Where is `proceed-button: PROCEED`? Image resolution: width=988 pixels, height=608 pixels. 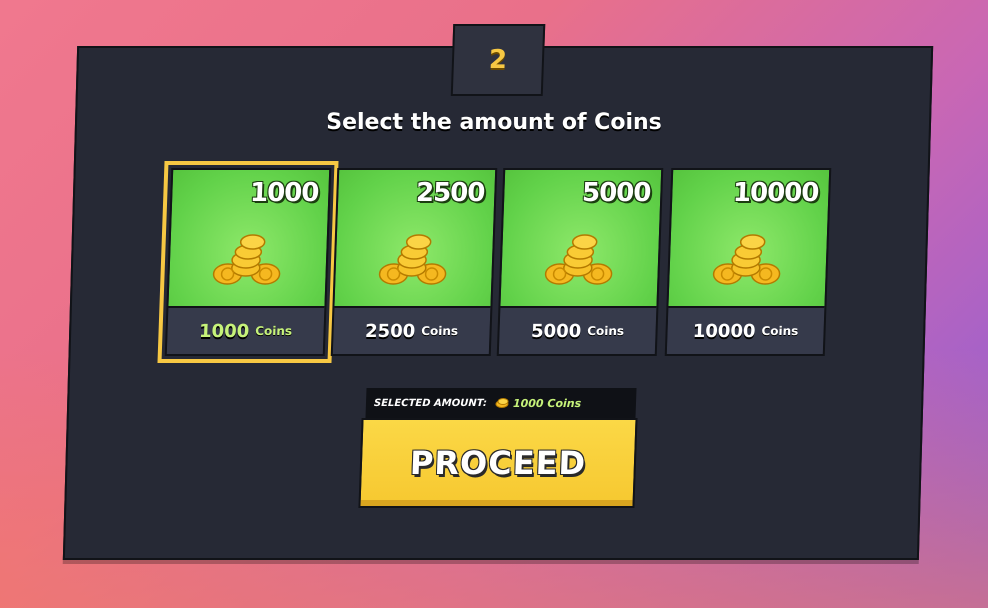
proceed-button: PROCEED is located at coordinates (498, 463).